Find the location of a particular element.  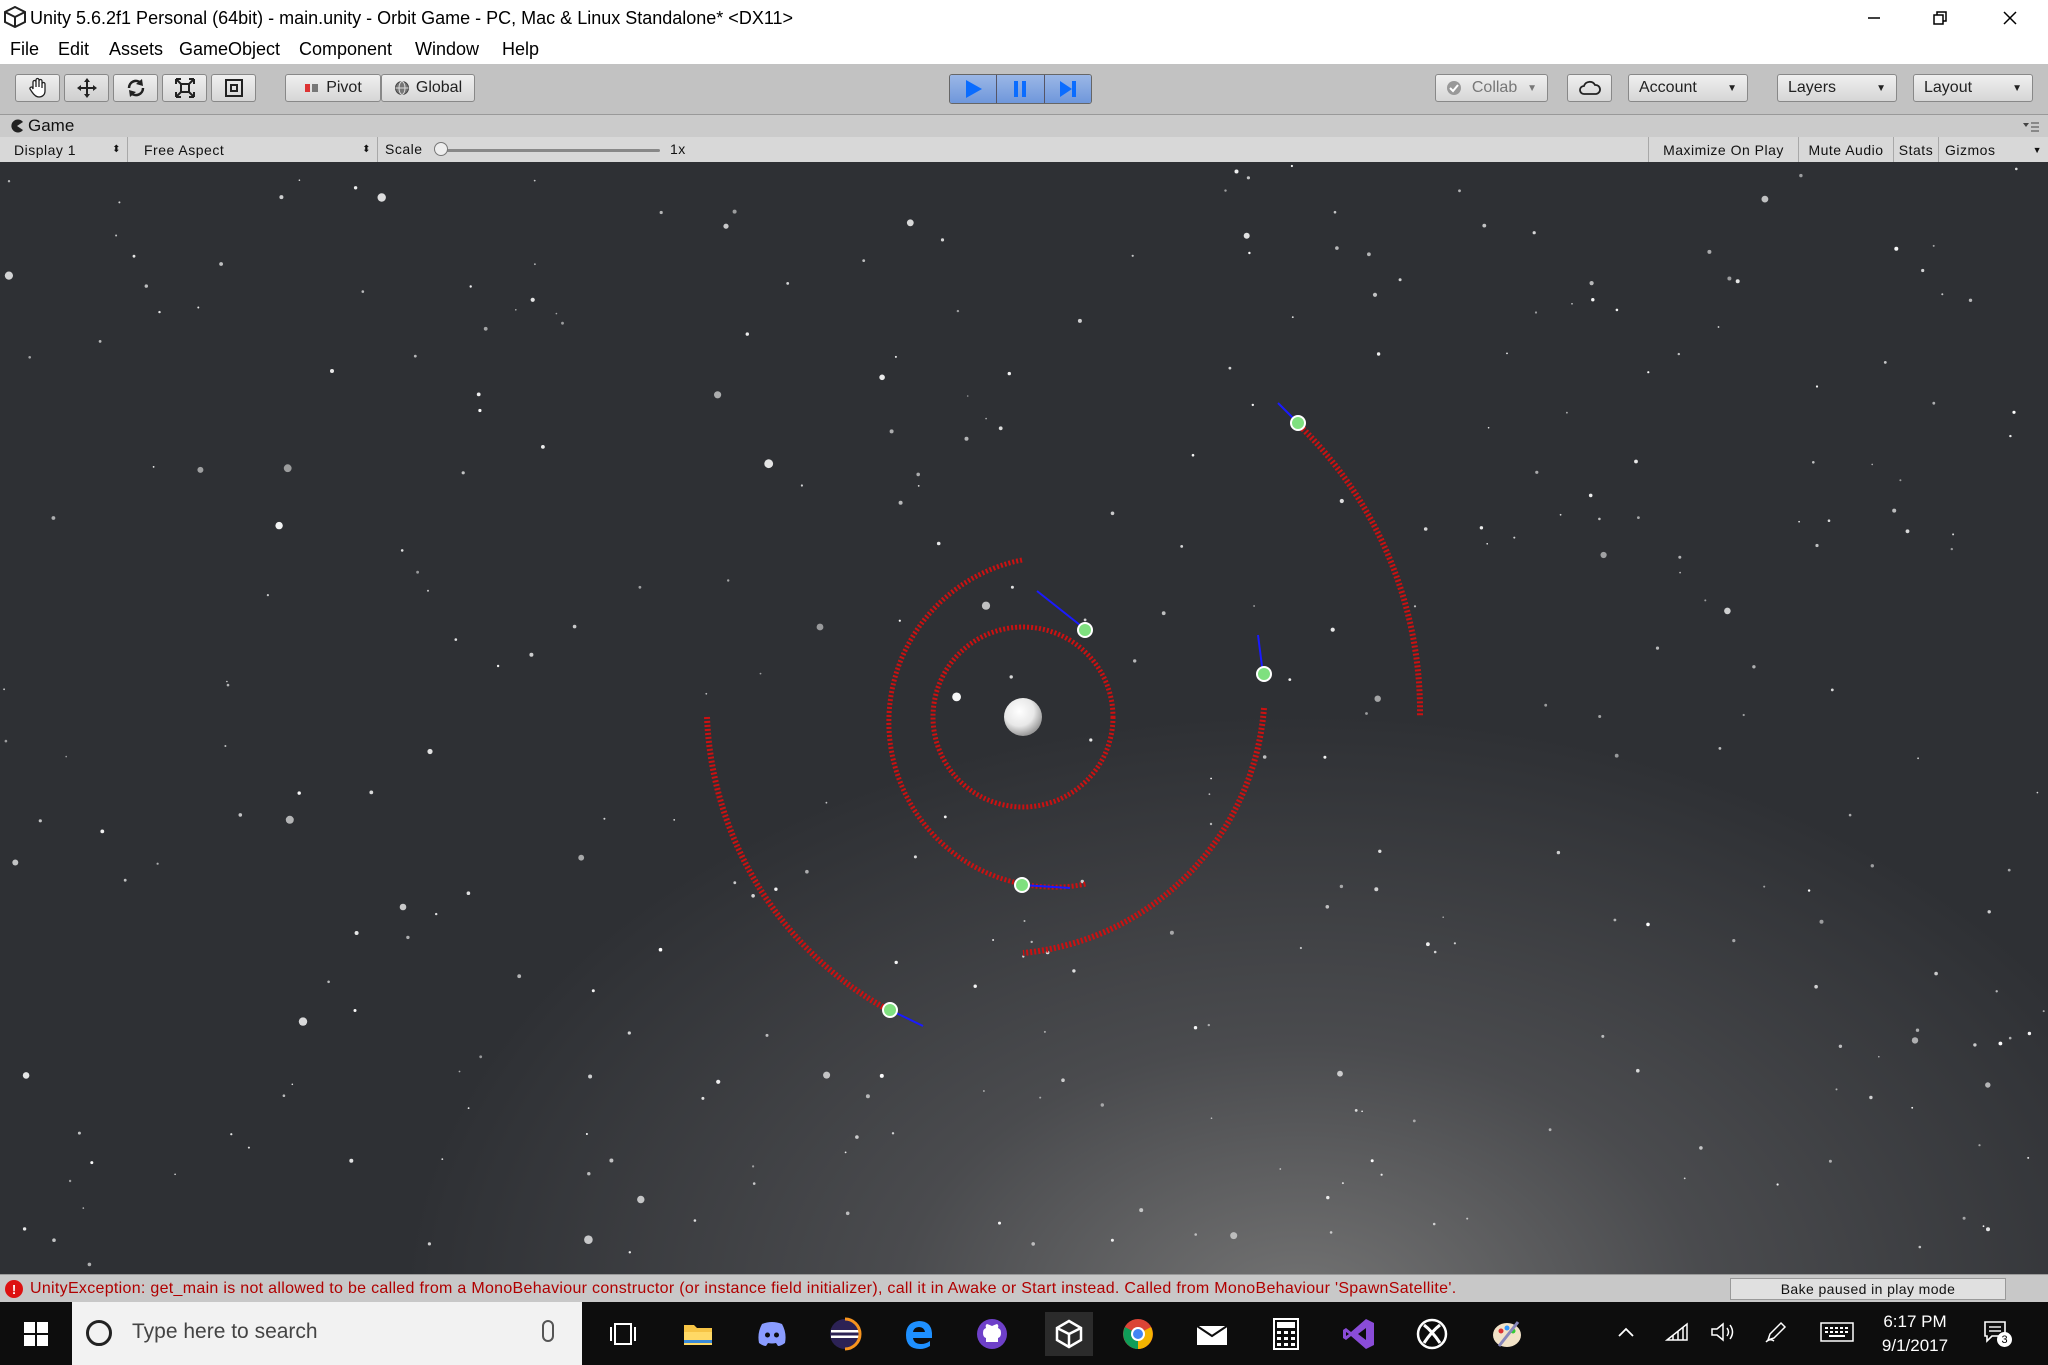

layers-dropdown: Layers ▼ is located at coordinates (1837, 88).